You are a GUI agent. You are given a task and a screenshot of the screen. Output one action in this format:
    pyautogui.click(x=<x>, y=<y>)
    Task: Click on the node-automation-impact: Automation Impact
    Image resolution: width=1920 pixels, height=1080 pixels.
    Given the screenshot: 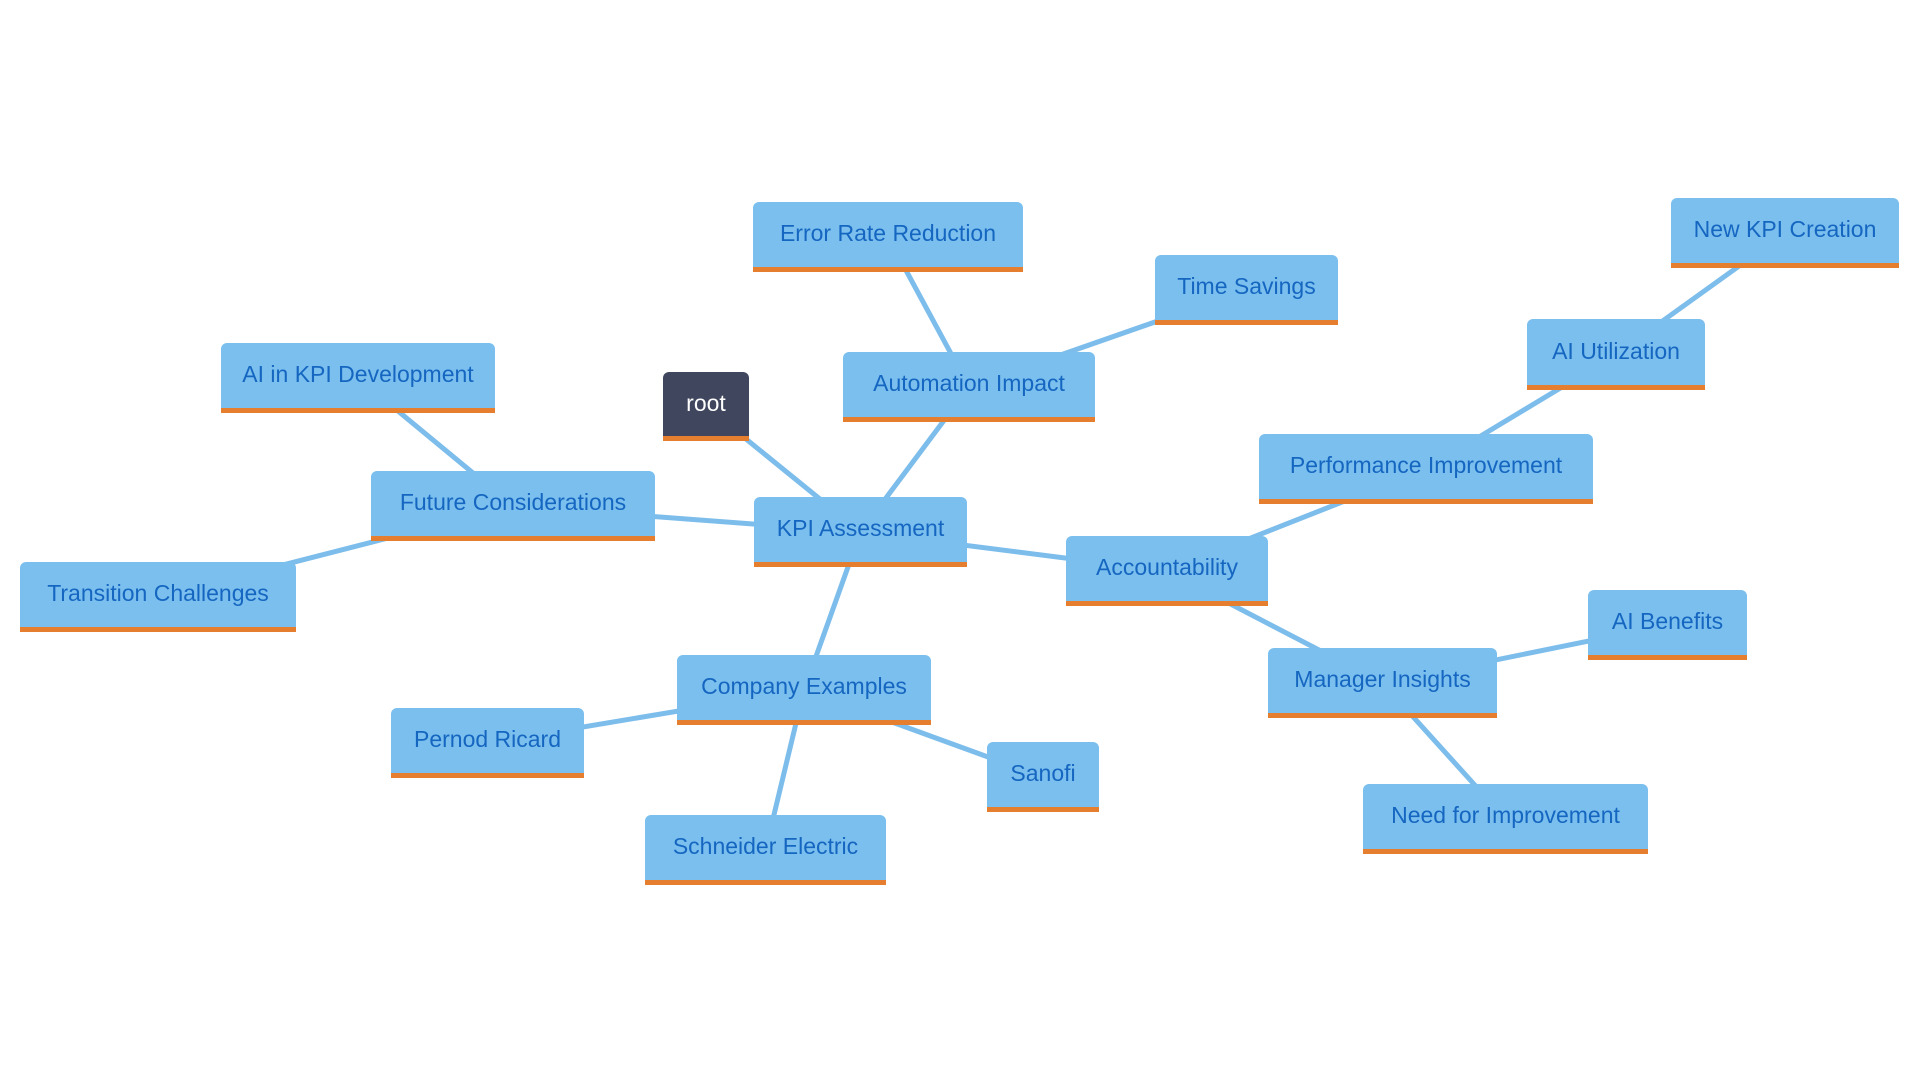 What is the action you would take?
    pyautogui.click(x=969, y=387)
    